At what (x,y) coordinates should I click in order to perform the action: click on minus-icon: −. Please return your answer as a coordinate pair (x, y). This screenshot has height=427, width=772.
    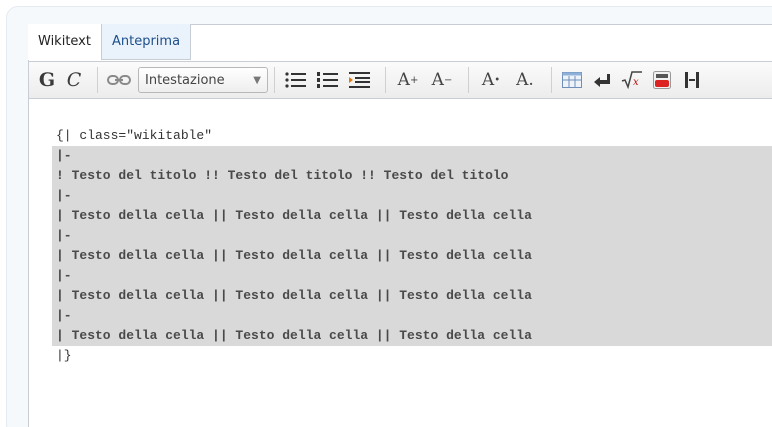
    Looking at the image, I should click on (448, 80).